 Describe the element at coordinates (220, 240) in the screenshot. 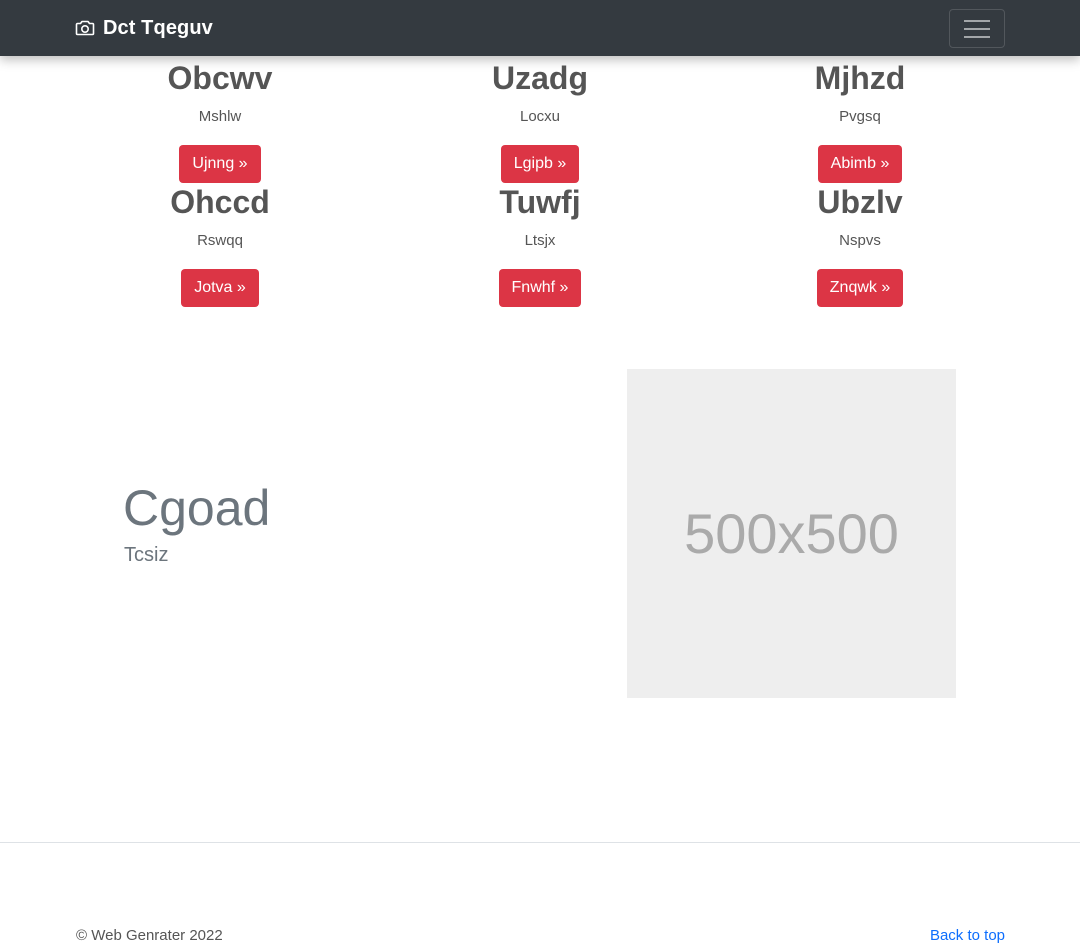

I see `card-subtitle: Rswqq` at that location.